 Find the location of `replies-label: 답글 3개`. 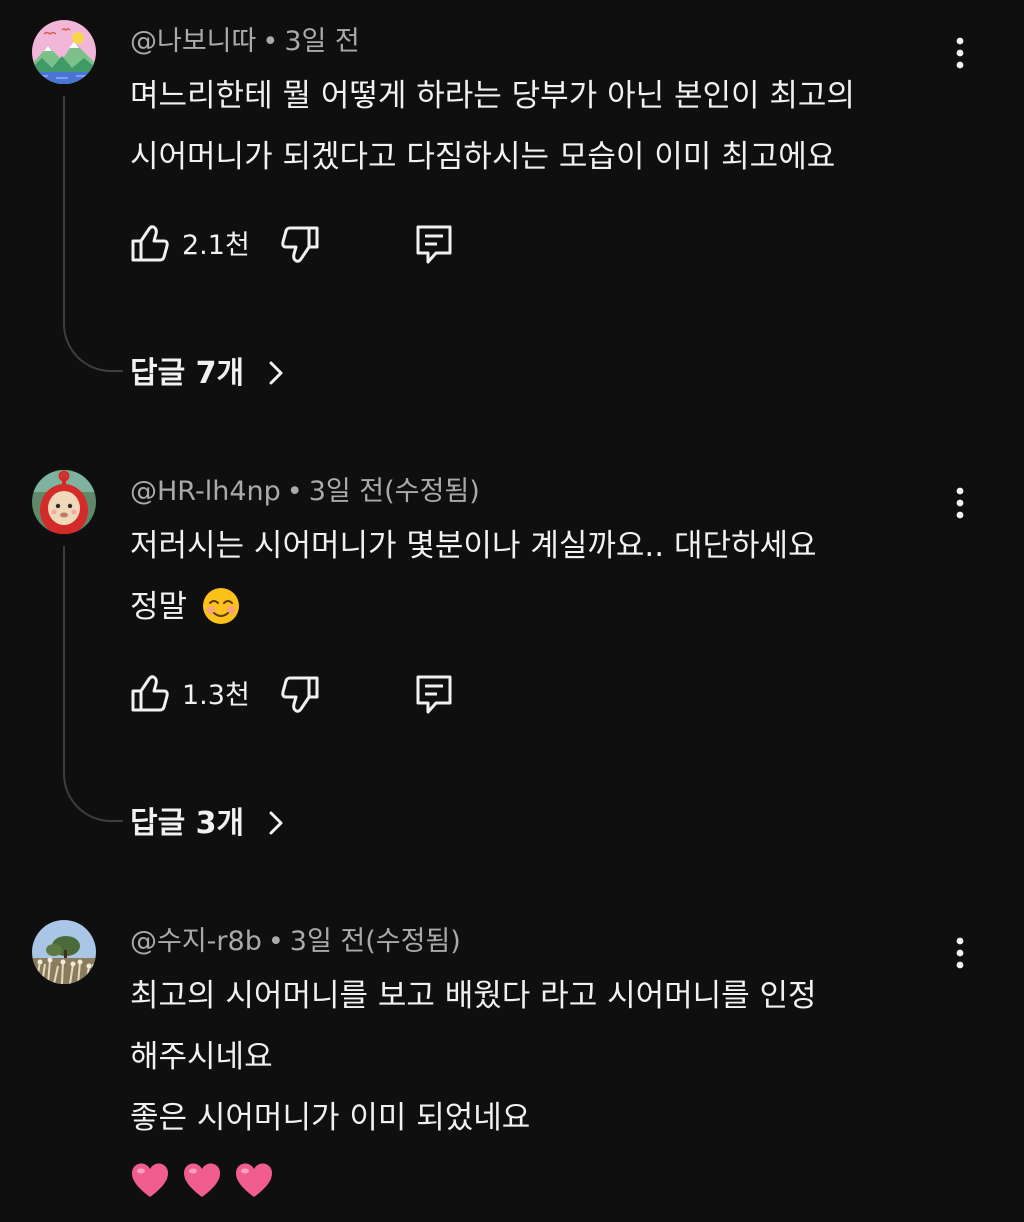

replies-label: 답글 3개 is located at coordinates (187, 823).